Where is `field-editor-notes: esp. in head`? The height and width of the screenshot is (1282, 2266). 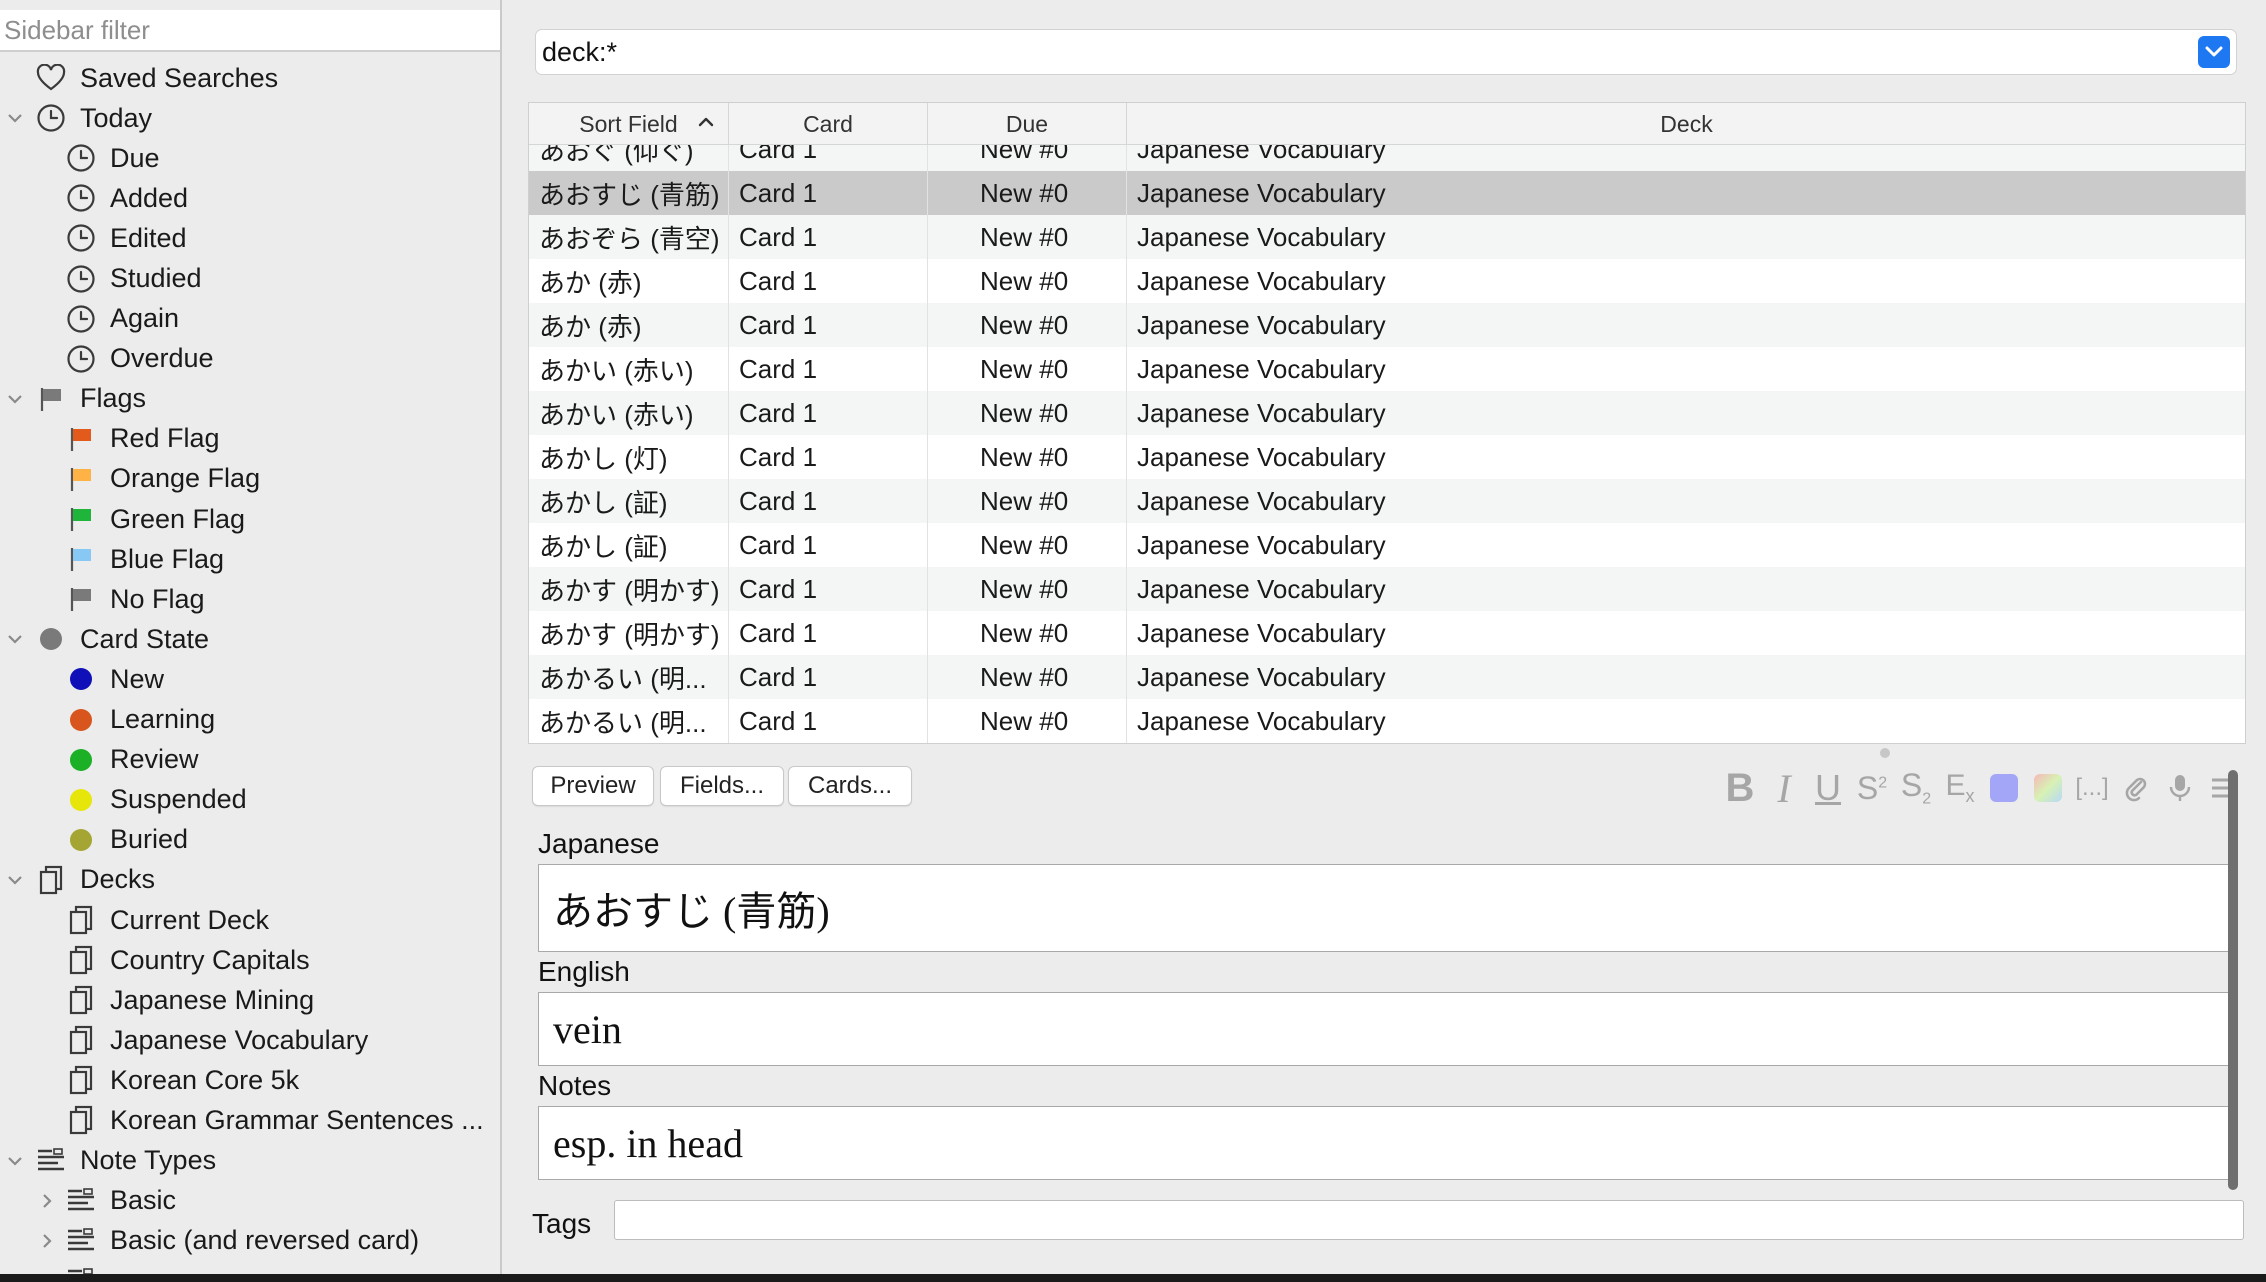 field-editor-notes: esp. in head is located at coordinates (1384, 1143).